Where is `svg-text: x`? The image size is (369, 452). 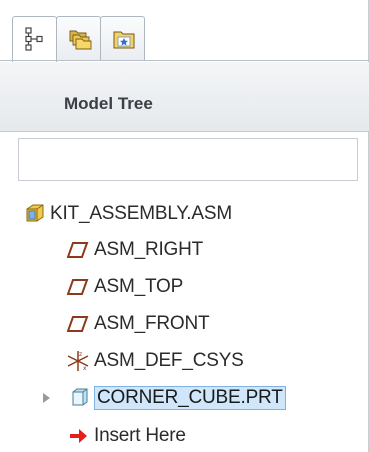
svg-text: x is located at coordinates (85, 368).